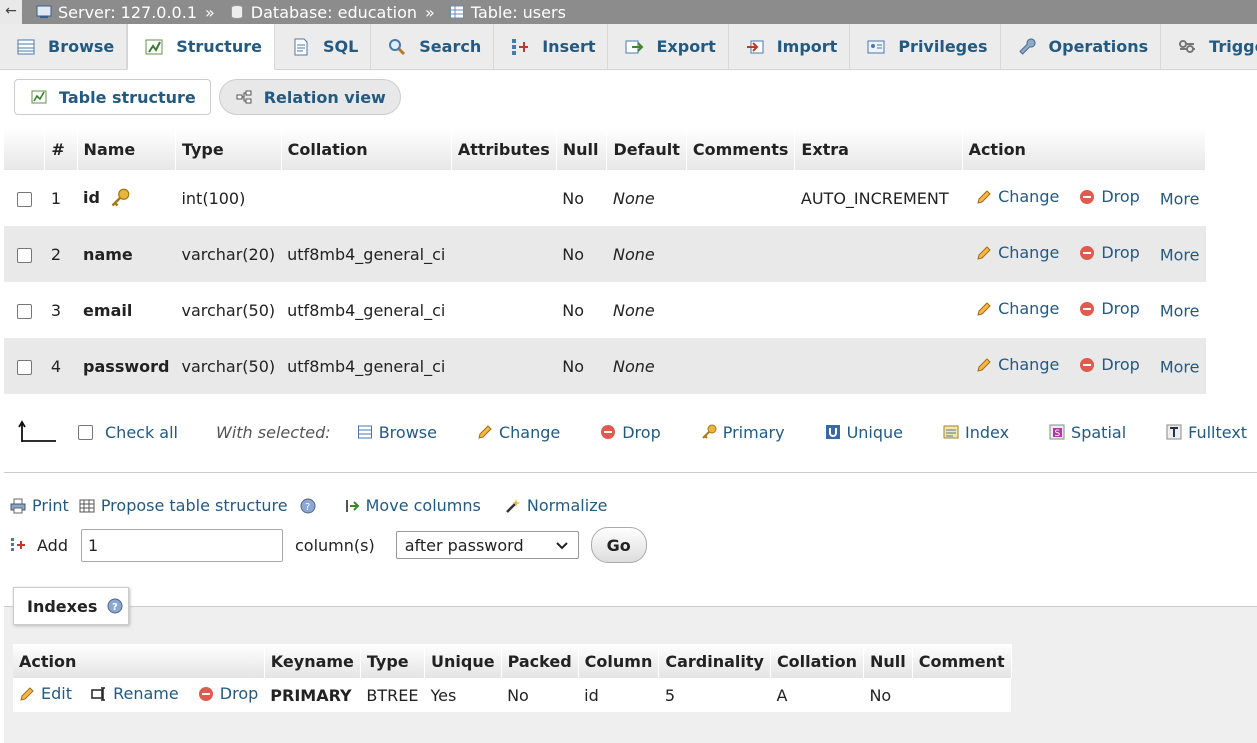 This screenshot has height=743, width=1257. I want to click on propose-structure-button: Propose table structure, so click(183, 505).